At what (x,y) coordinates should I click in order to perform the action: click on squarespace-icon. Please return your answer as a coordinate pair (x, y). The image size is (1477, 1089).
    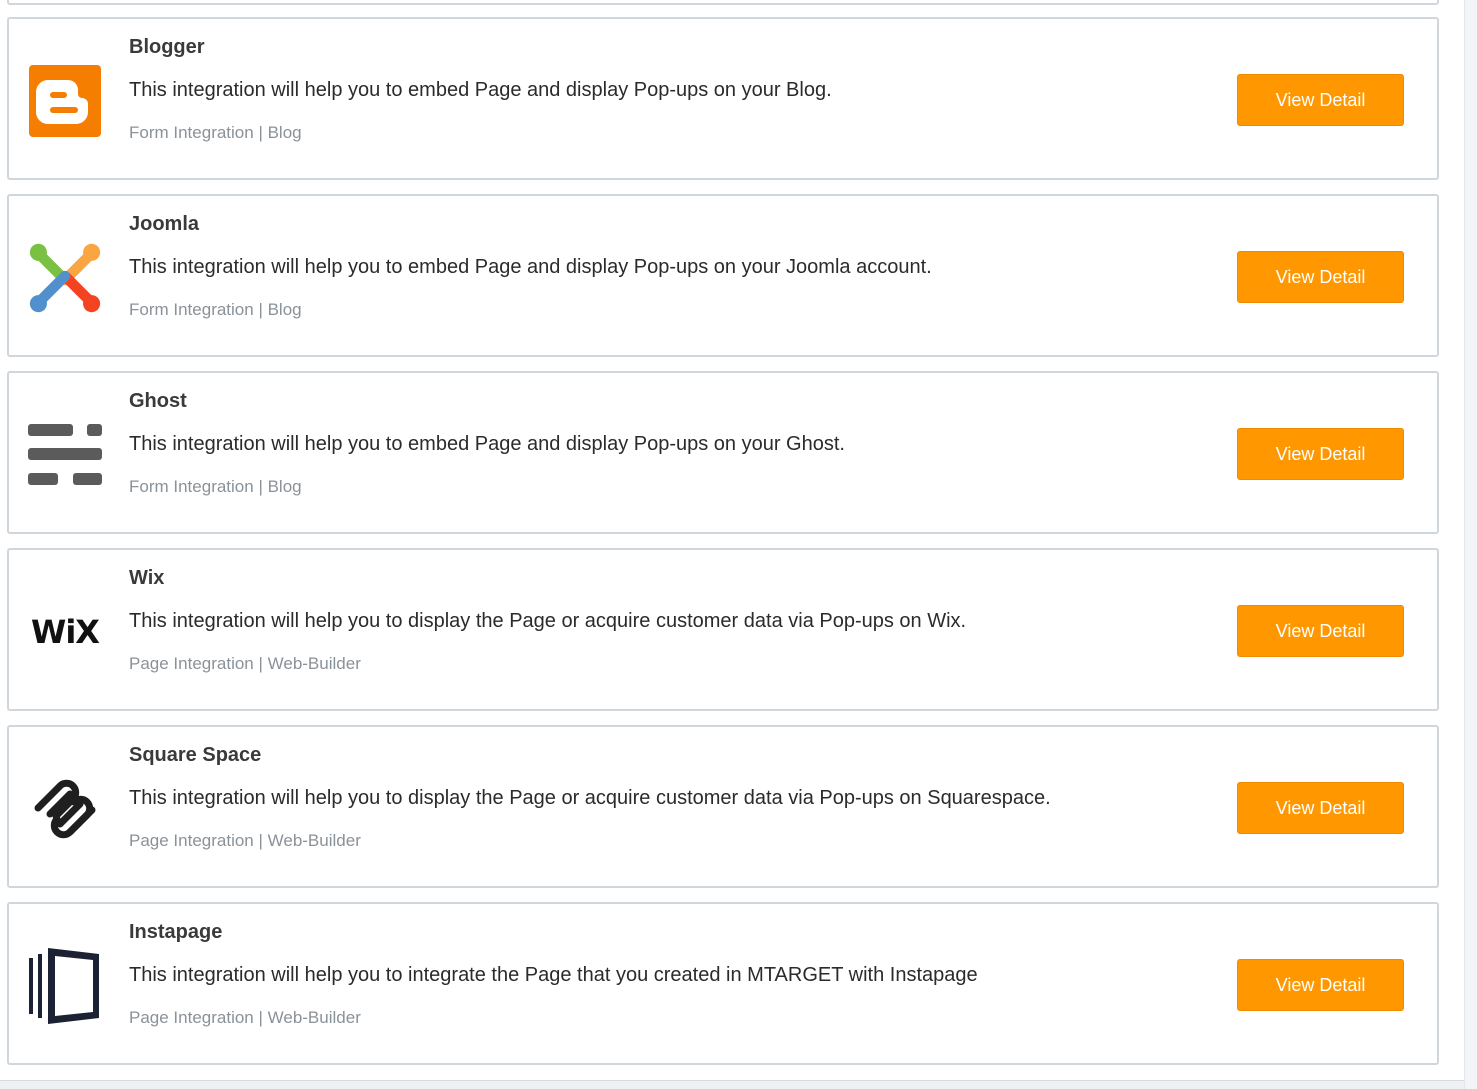
    Looking at the image, I should click on (65, 809).